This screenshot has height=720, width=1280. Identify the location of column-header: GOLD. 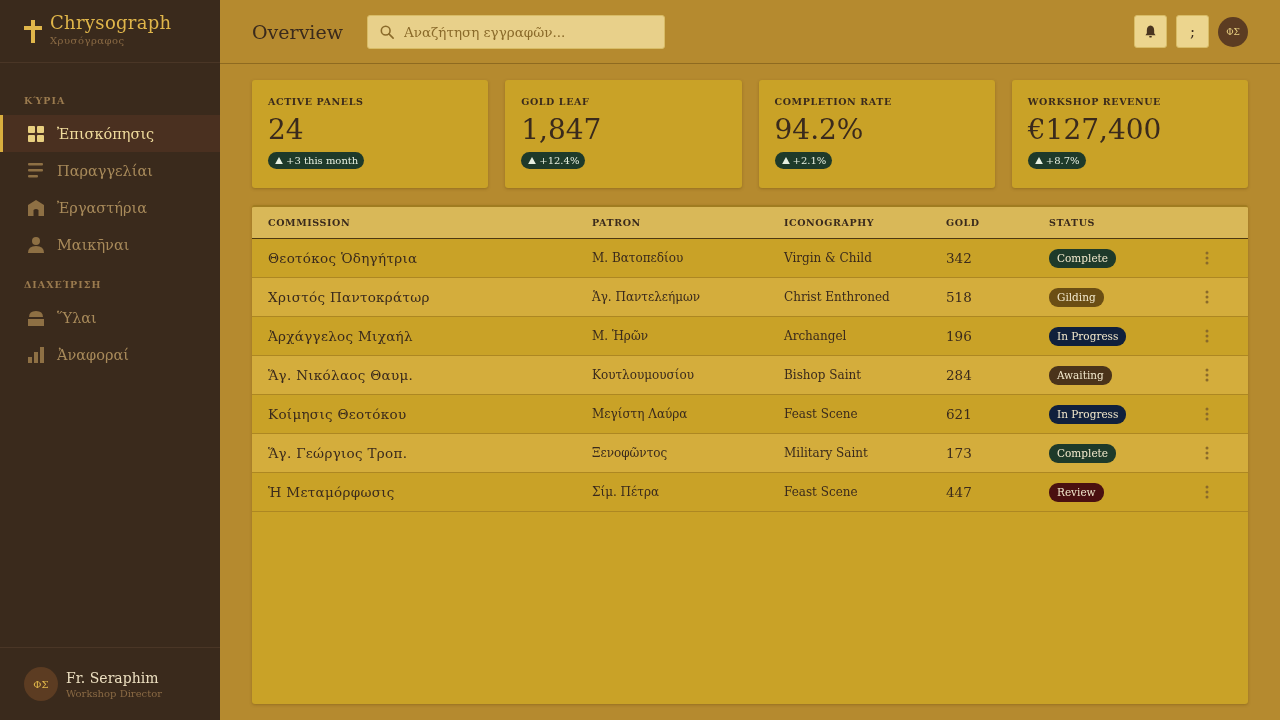
(963, 222).